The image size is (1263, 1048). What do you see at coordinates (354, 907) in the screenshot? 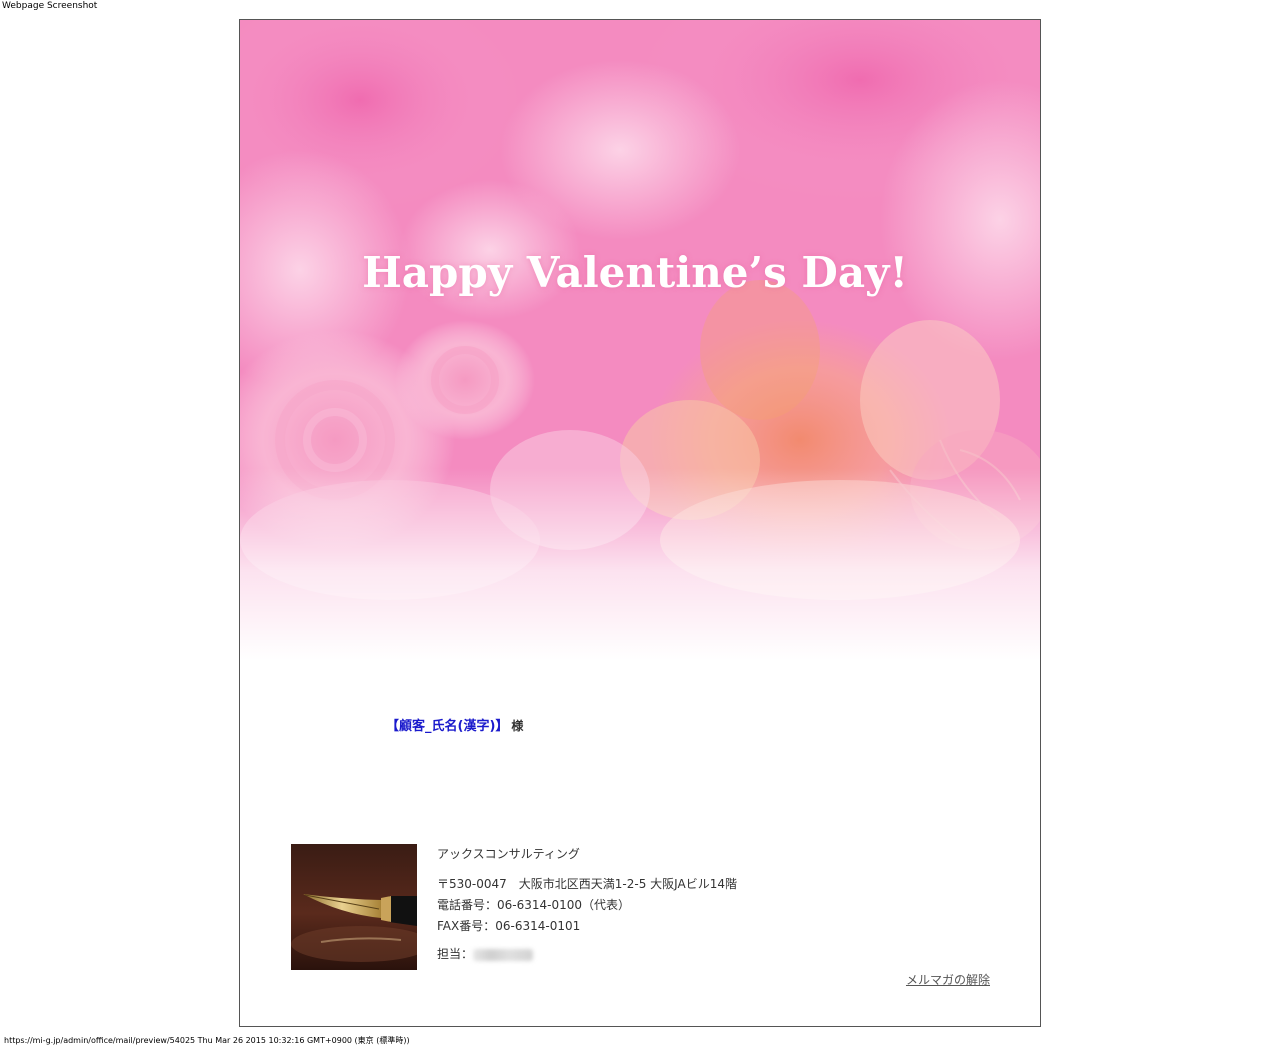
I see `fountain-pen-photo-icon` at bounding box center [354, 907].